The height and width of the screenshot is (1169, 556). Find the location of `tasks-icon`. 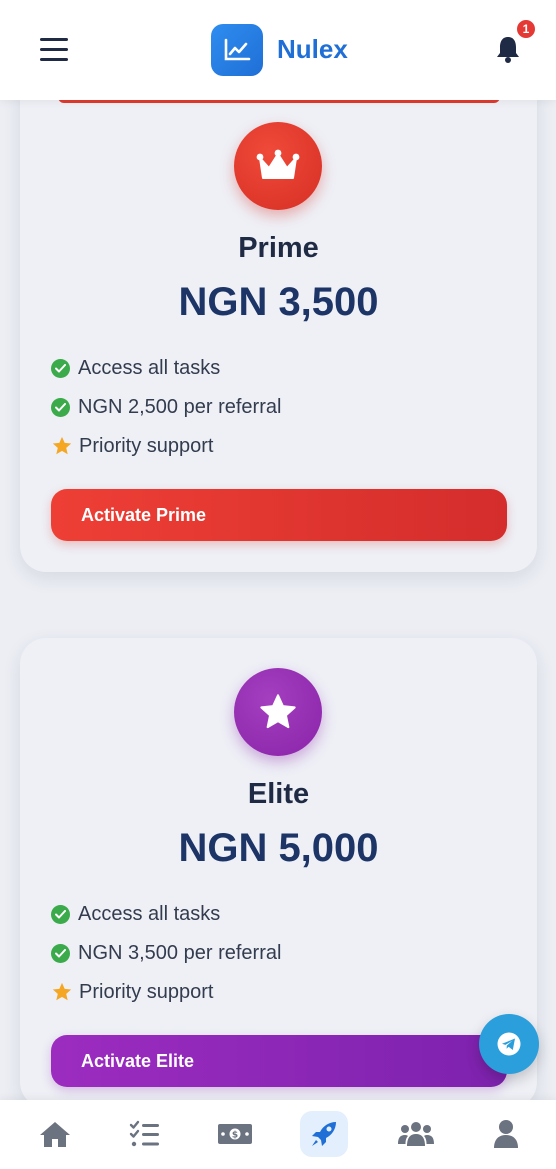

tasks-icon is located at coordinates (144, 1133).